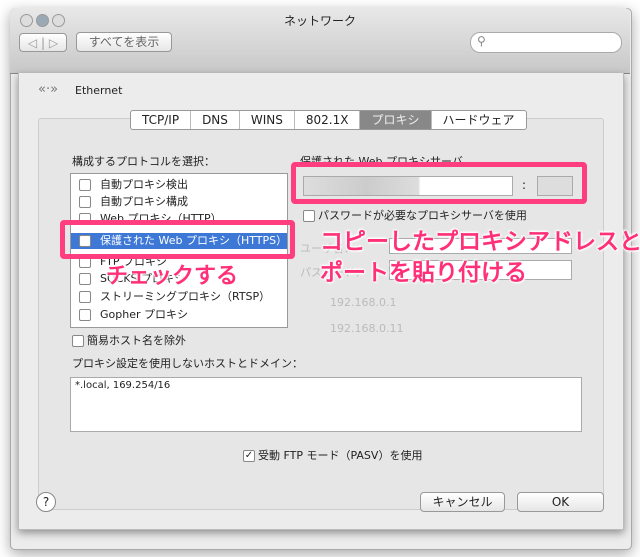 This screenshot has height=557, width=640. Describe the element at coordinates (480, 242) in the screenshot. I see `annotation-paste-line1: コピーしたプロキシアドレスと` at that location.